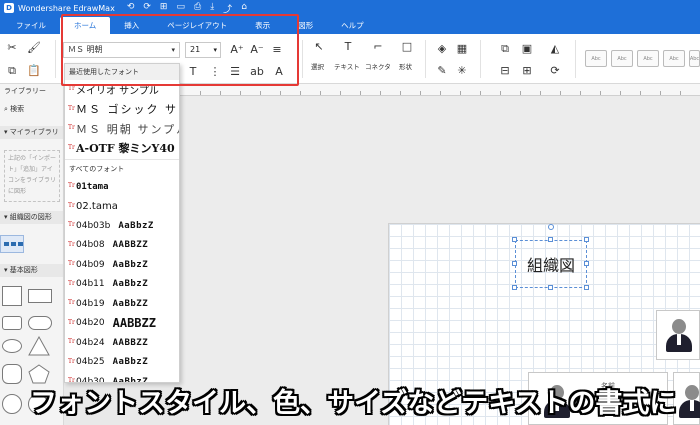 Image resolution: width=700 pixels, height=425 pixels. What do you see at coordinates (347, 66) in the screenshot?
I see `text-tool-label: テキスト` at bounding box center [347, 66].